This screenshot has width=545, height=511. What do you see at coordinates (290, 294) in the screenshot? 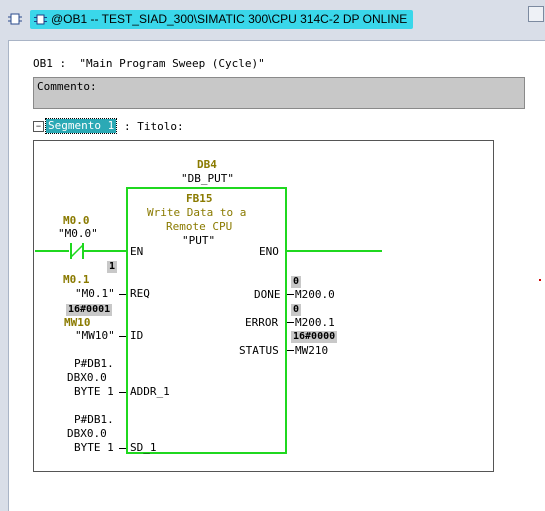
I see `done-wire` at bounding box center [290, 294].